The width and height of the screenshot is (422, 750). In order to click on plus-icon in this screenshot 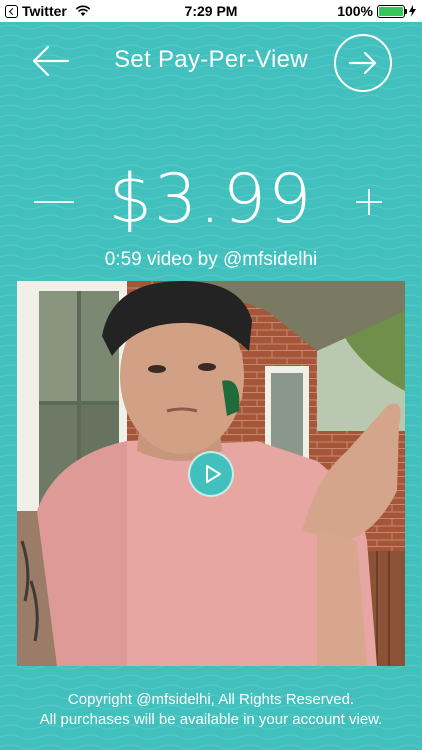, I will do `click(369, 202)`.